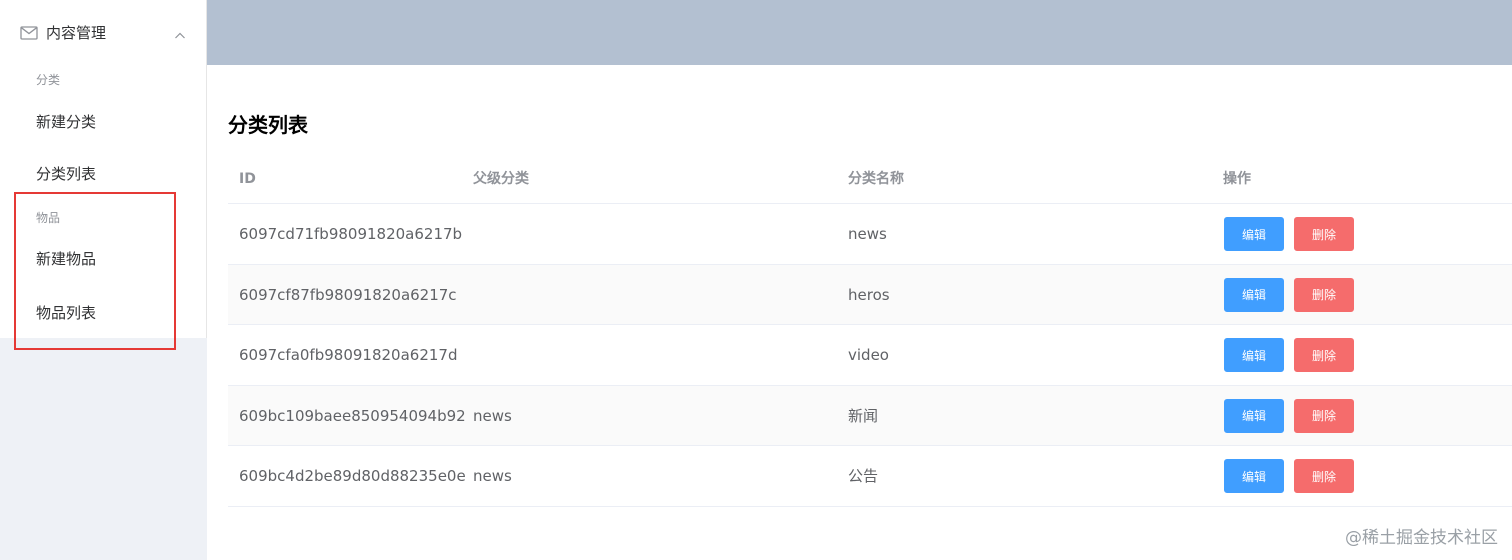 This screenshot has width=1512, height=560. I want to click on table-header: ID 父级分类 分类名称 操作, so click(870, 177).